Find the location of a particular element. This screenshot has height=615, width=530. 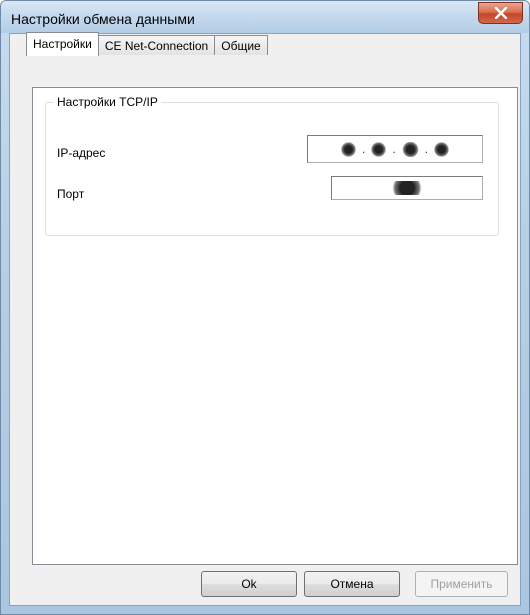

tab-ce-net-connection: CE Net-Connection is located at coordinates (156, 45).